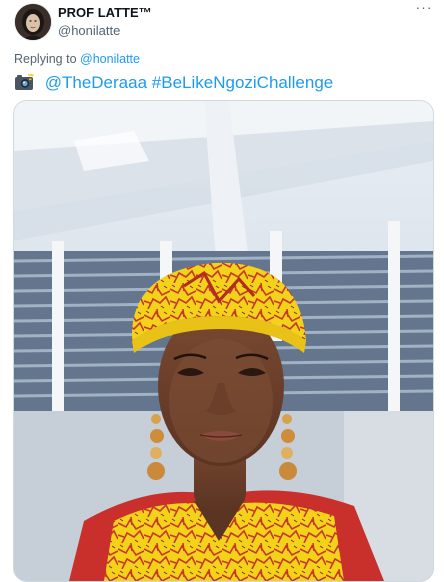  I want to click on hashtag-link: #BeLikeNgoziChallenge, so click(242, 82).